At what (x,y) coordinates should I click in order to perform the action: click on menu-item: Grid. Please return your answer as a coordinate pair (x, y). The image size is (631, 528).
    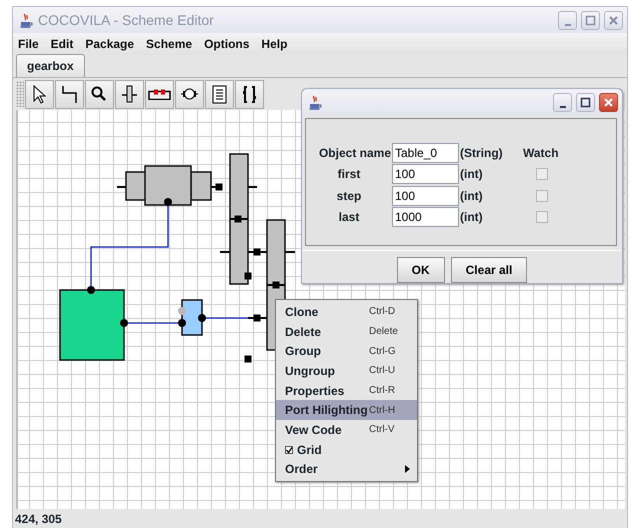
    Looking at the image, I should click on (346, 450).